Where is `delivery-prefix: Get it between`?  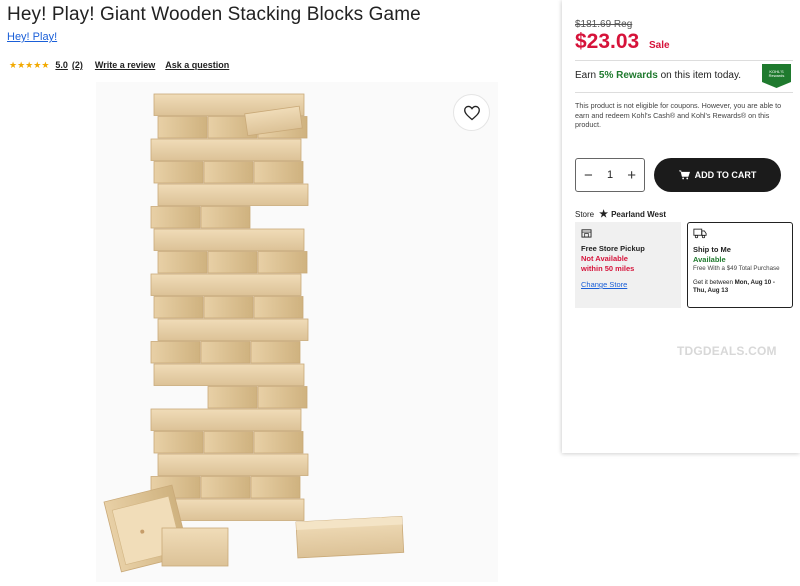 delivery-prefix: Get it between is located at coordinates (714, 282).